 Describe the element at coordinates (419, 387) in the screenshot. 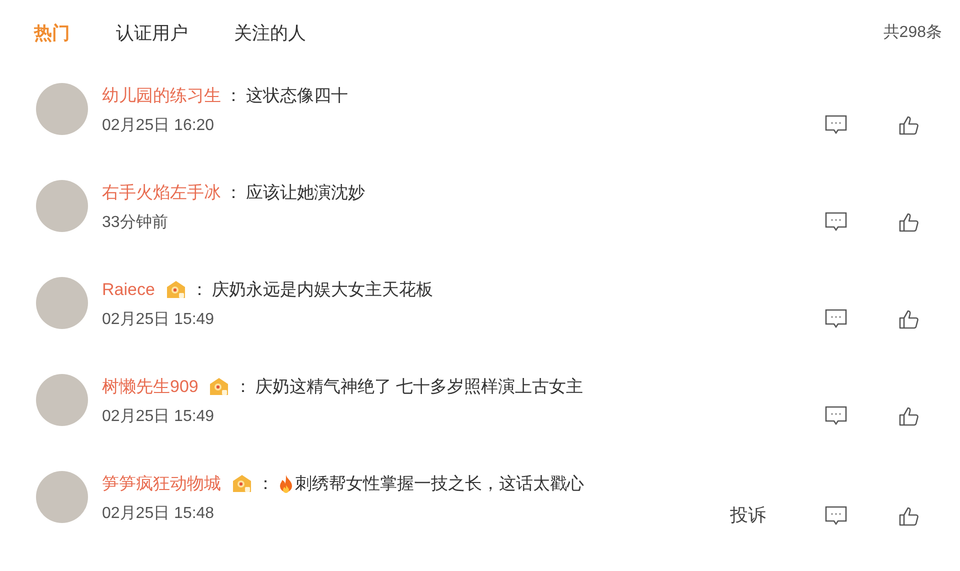

I see `comment-text: 庆奶这精气神绝了 七十多岁照样演上古女主` at that location.